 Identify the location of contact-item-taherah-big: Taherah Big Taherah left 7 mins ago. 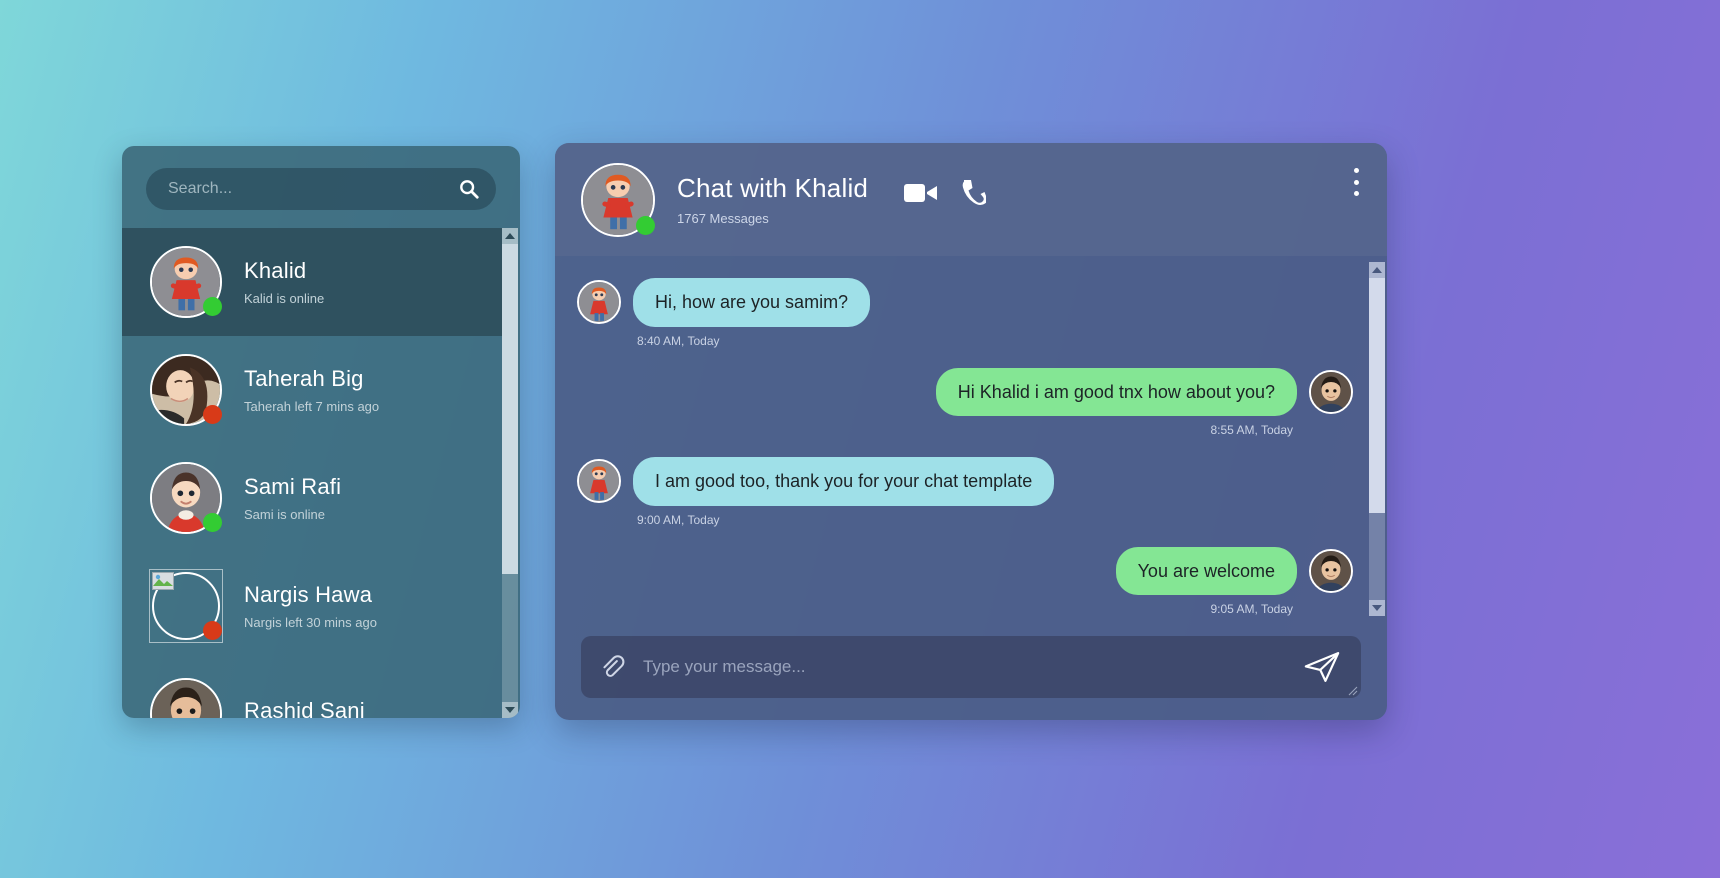
(312, 390).